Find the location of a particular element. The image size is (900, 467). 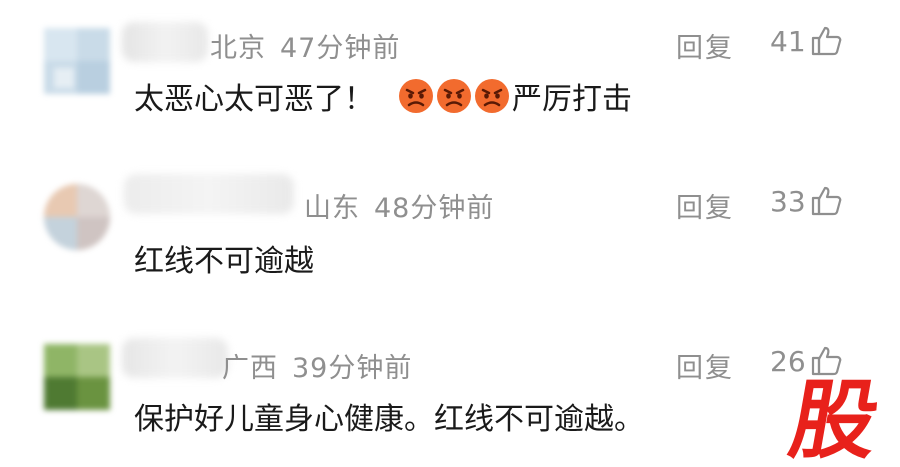

comment-meta: 广西 39分钟前 is located at coordinates (317, 365).